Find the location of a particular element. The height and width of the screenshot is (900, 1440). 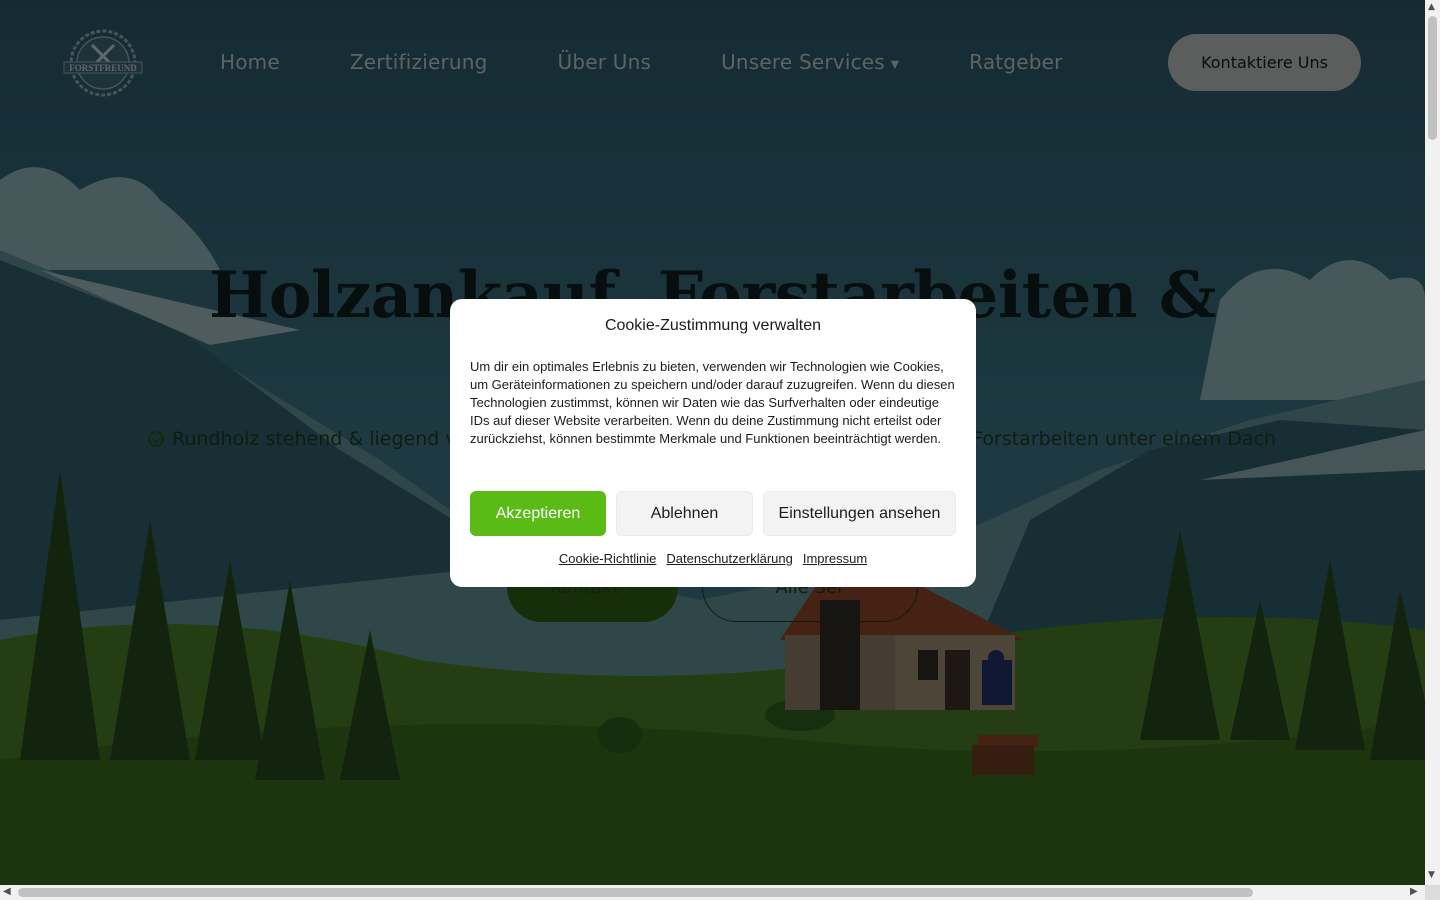

scroll-down-icon: ▼ is located at coordinates (1431, 875).